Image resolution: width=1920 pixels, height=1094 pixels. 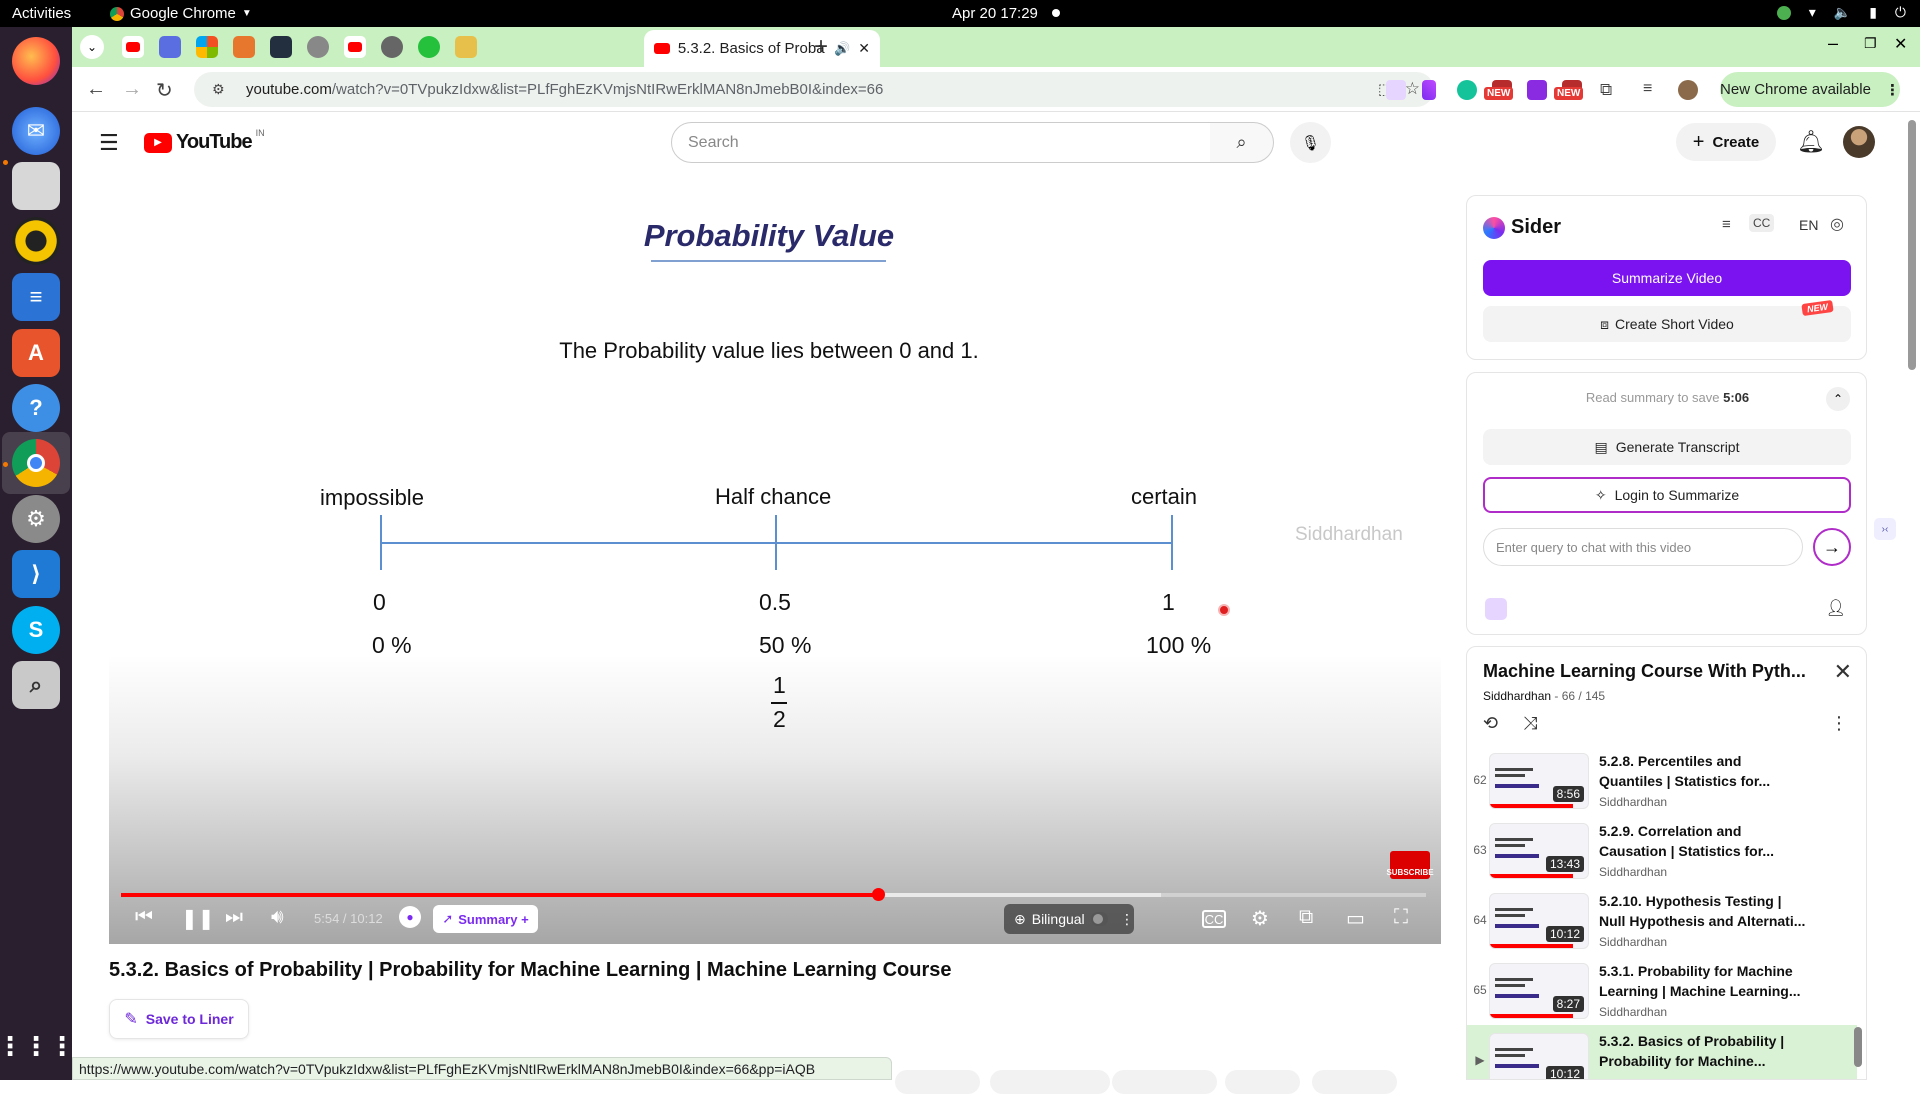 I want to click on create-short-video-button: ⧈ Create Short Video NEW, so click(x=1667, y=320).